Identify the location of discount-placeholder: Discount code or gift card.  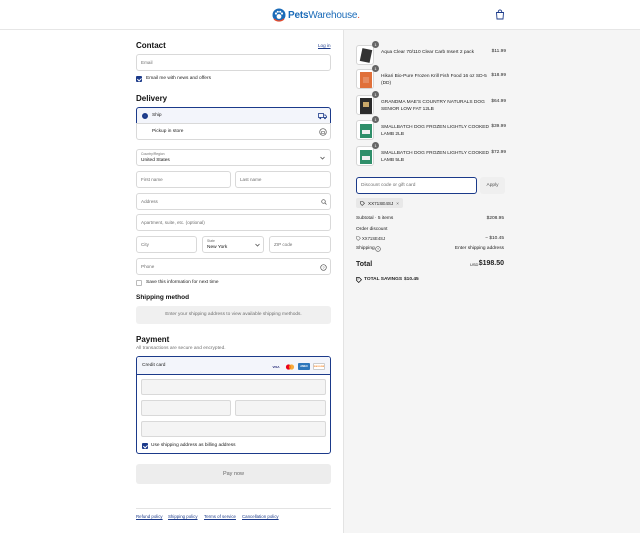
(388, 185).